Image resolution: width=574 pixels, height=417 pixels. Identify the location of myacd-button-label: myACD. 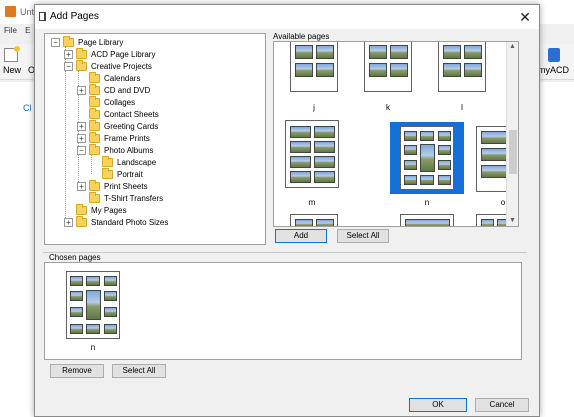
(553, 70).